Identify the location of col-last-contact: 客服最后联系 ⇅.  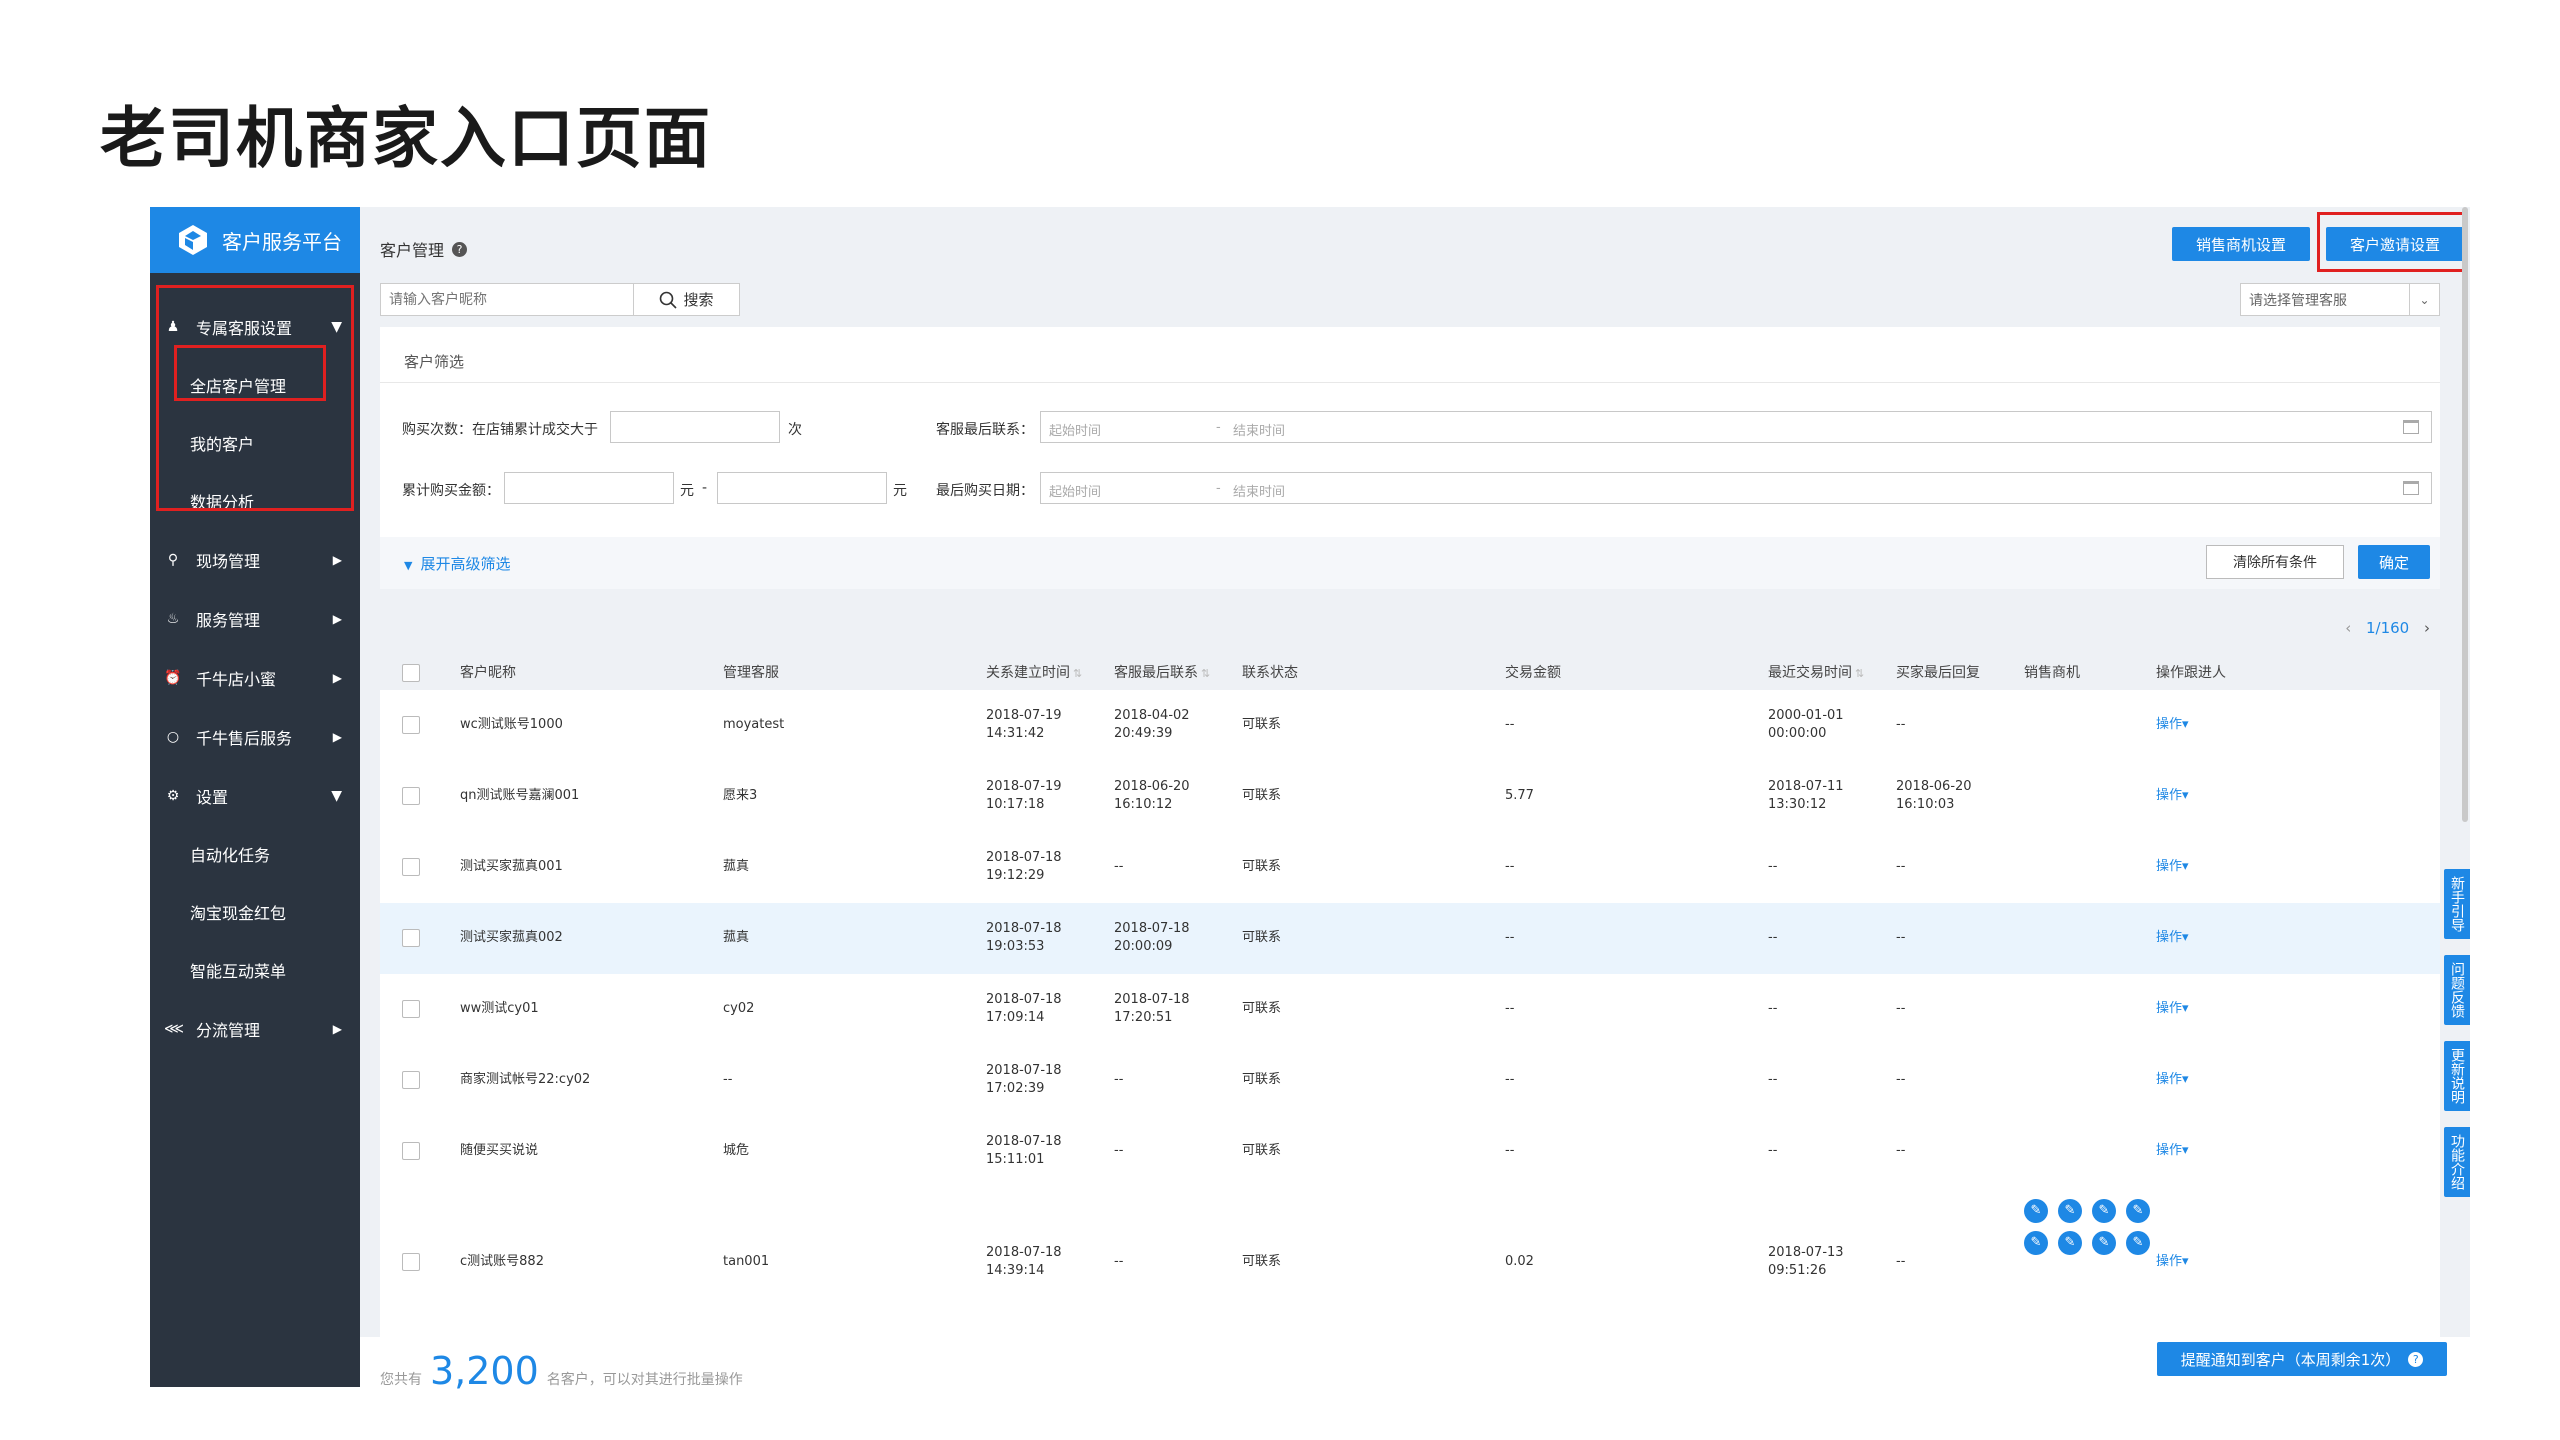
(1162, 673).